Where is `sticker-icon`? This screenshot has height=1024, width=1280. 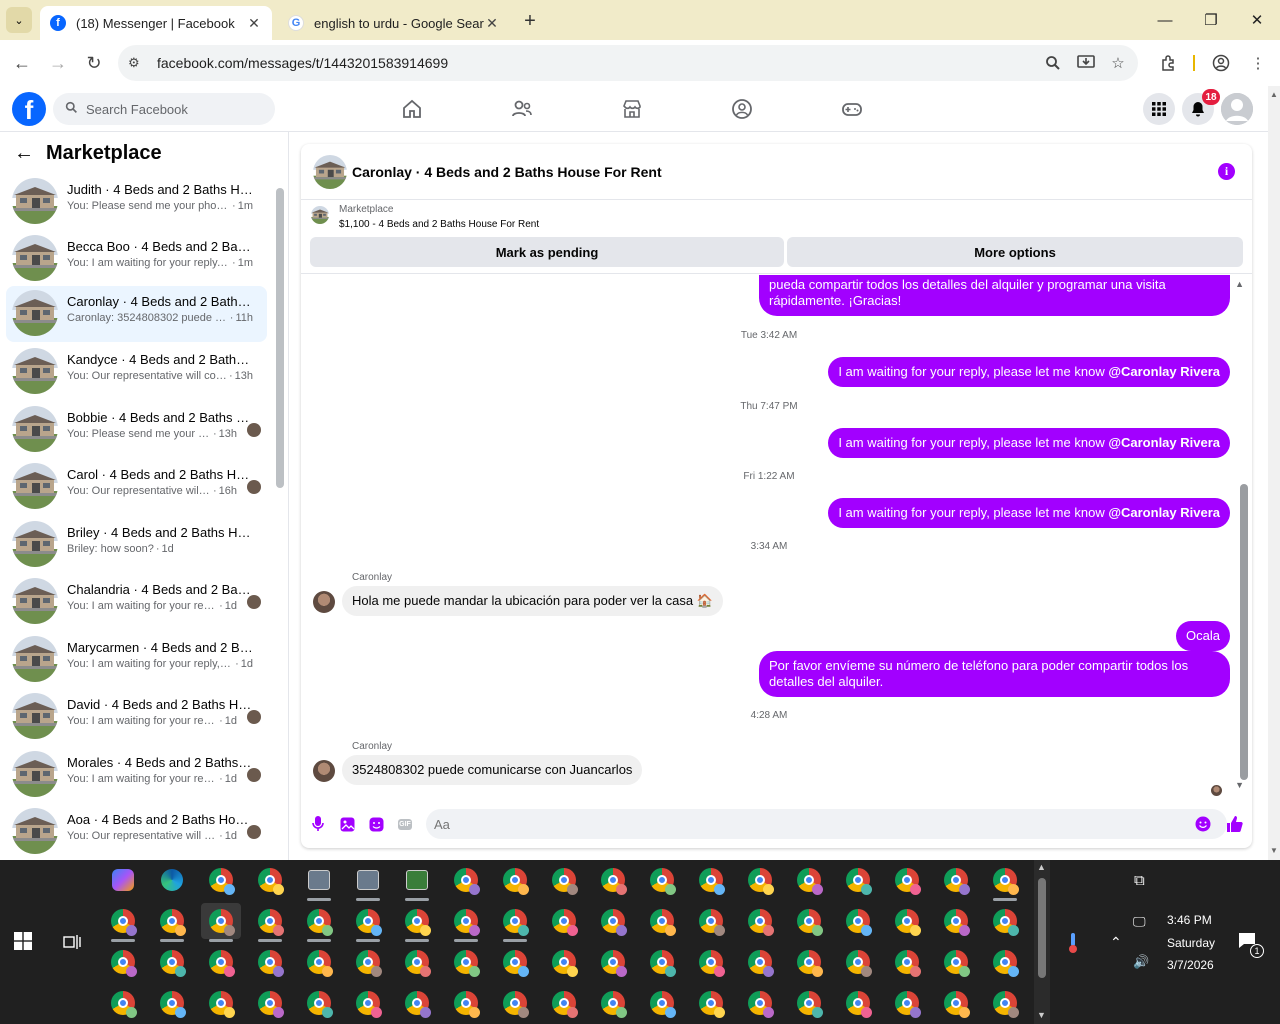
sticker-icon is located at coordinates (376, 824).